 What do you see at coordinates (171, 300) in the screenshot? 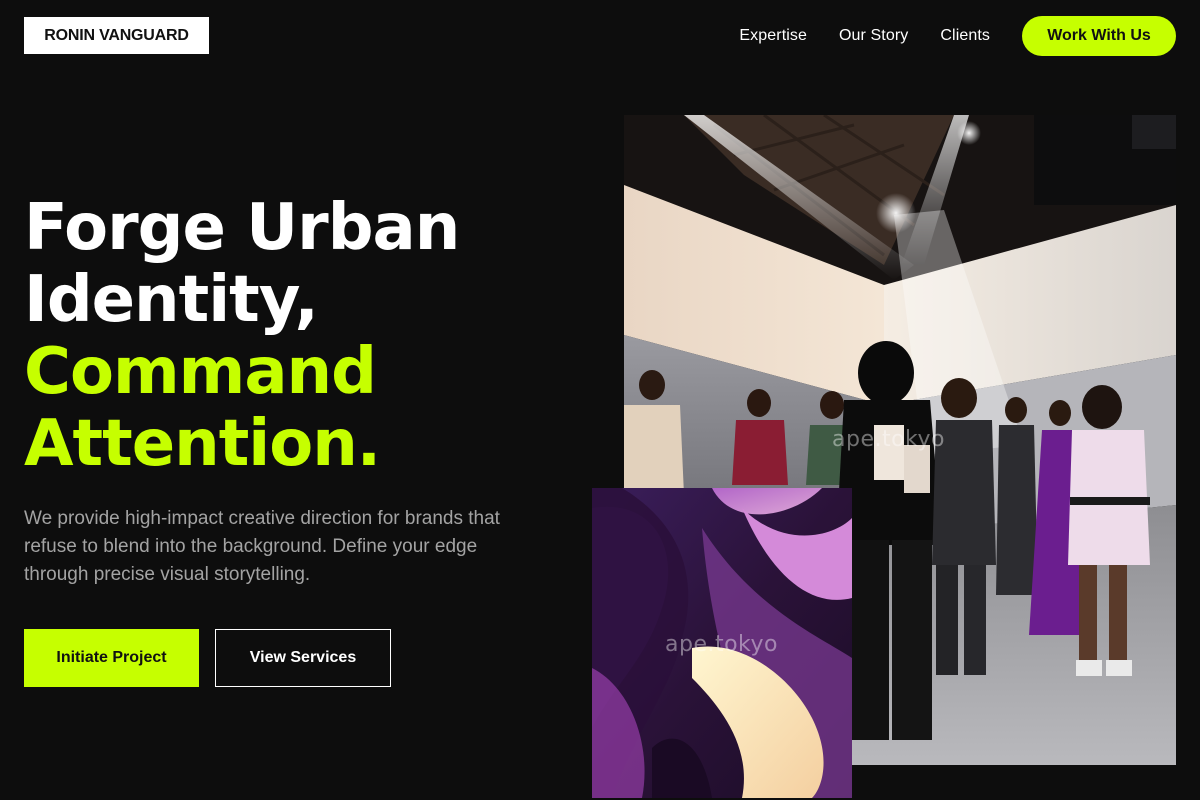
I see `hero-title-line-2: Identity,` at bounding box center [171, 300].